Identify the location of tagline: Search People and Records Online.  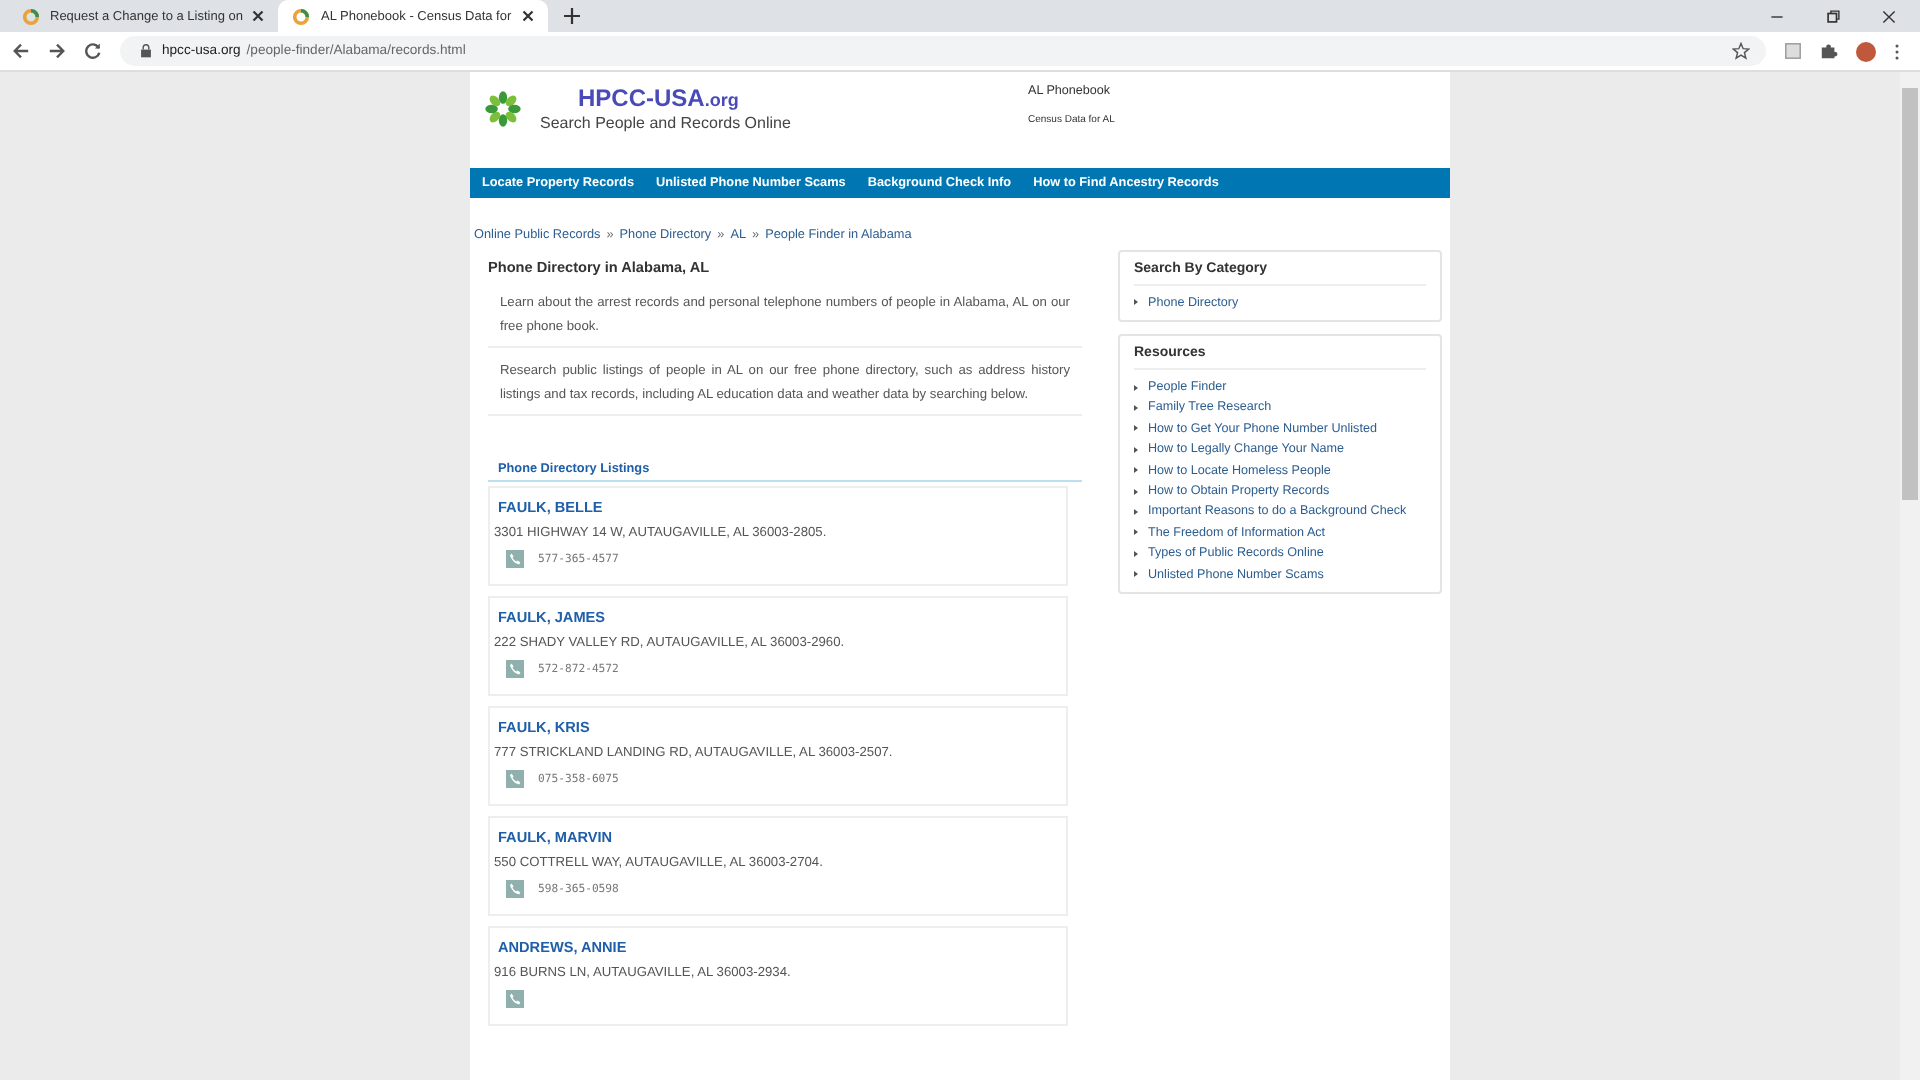
(666, 123).